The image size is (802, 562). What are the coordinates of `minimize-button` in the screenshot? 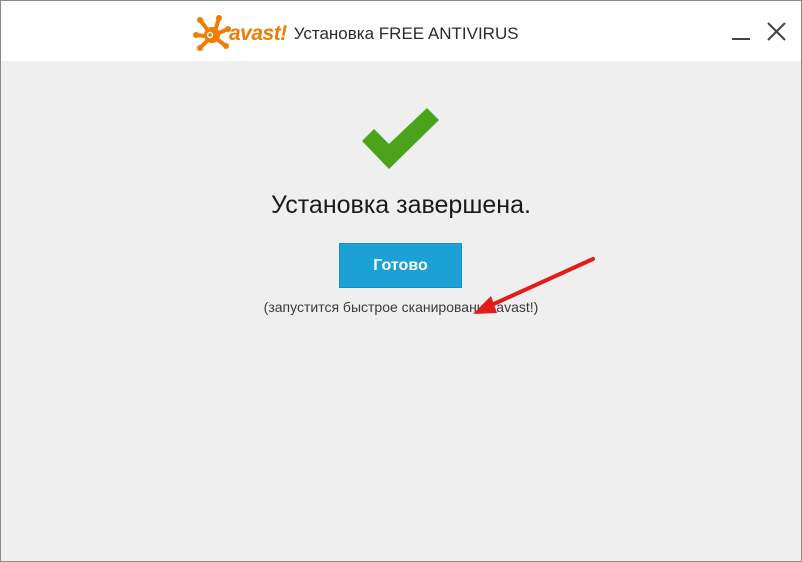 It's located at (741, 32).